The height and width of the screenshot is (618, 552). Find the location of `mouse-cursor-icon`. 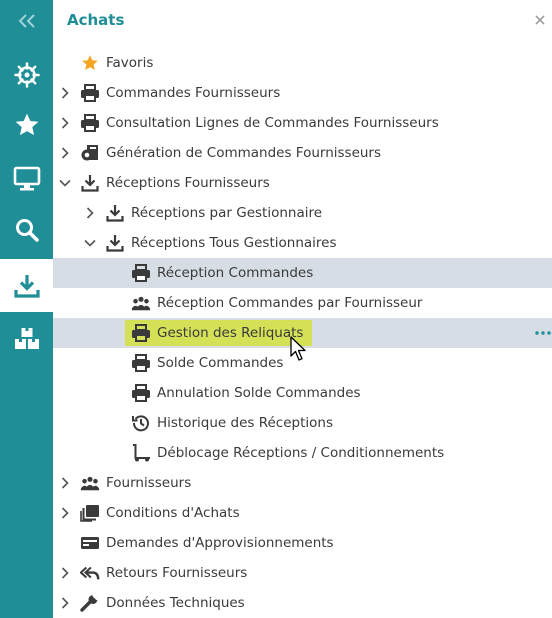

mouse-cursor-icon is located at coordinates (298, 348).